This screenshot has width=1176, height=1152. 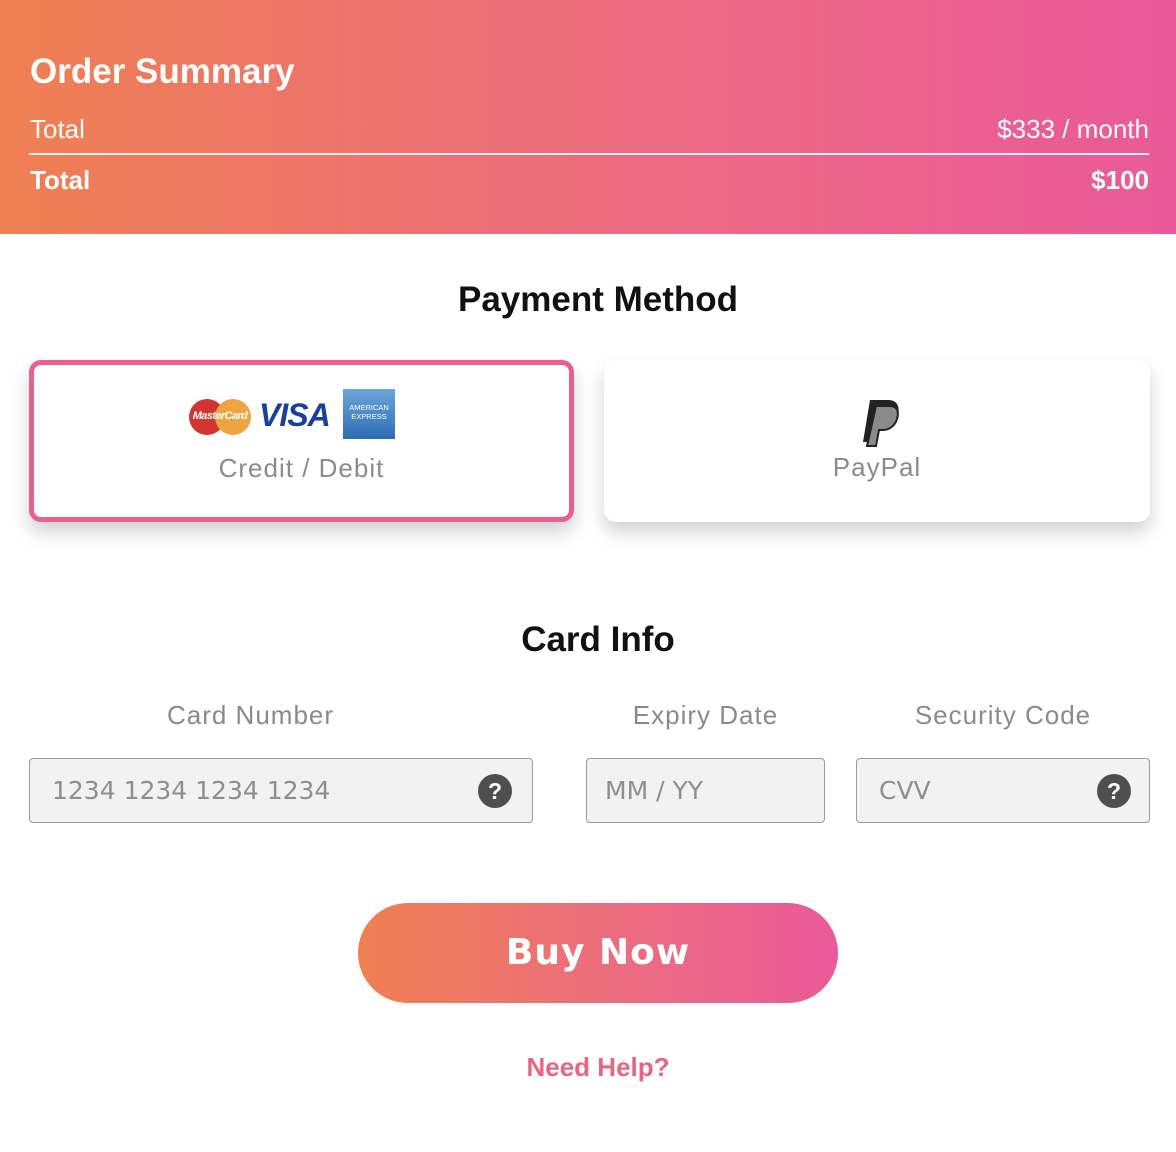 What do you see at coordinates (1120, 180) in the screenshot?
I see `summary-total-value: $100` at bounding box center [1120, 180].